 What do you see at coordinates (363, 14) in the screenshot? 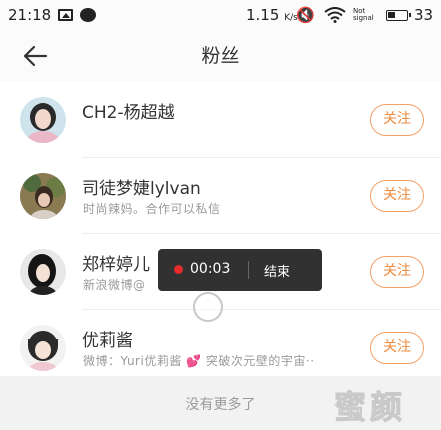
I see `signal-status-label: Not signal` at bounding box center [363, 14].